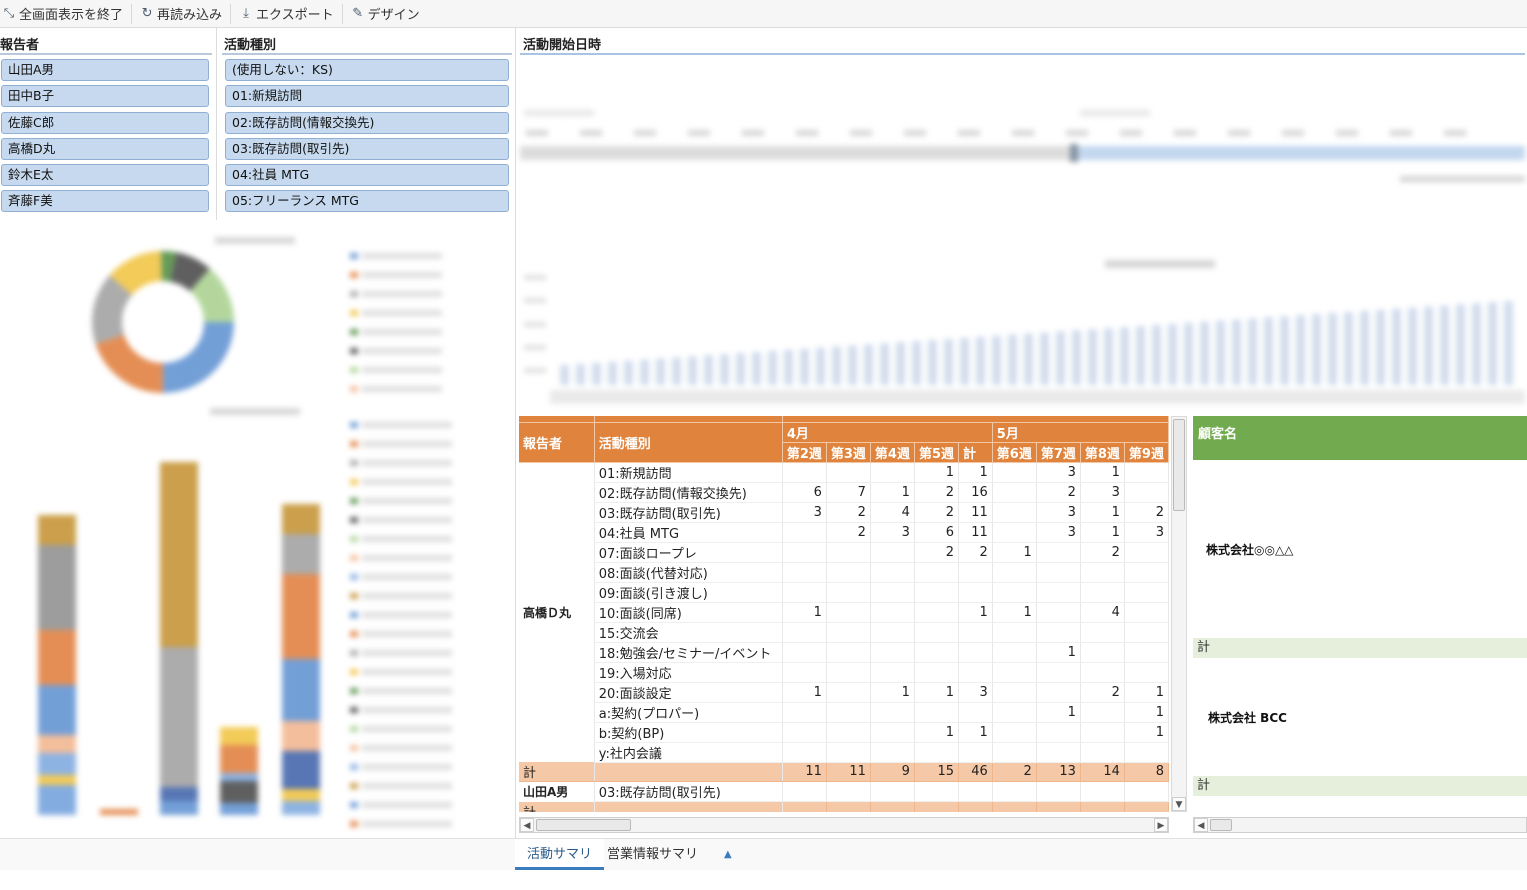  What do you see at coordinates (1102, 452) in the screenshot?
I see `pivot-week-header: 第8週` at bounding box center [1102, 452].